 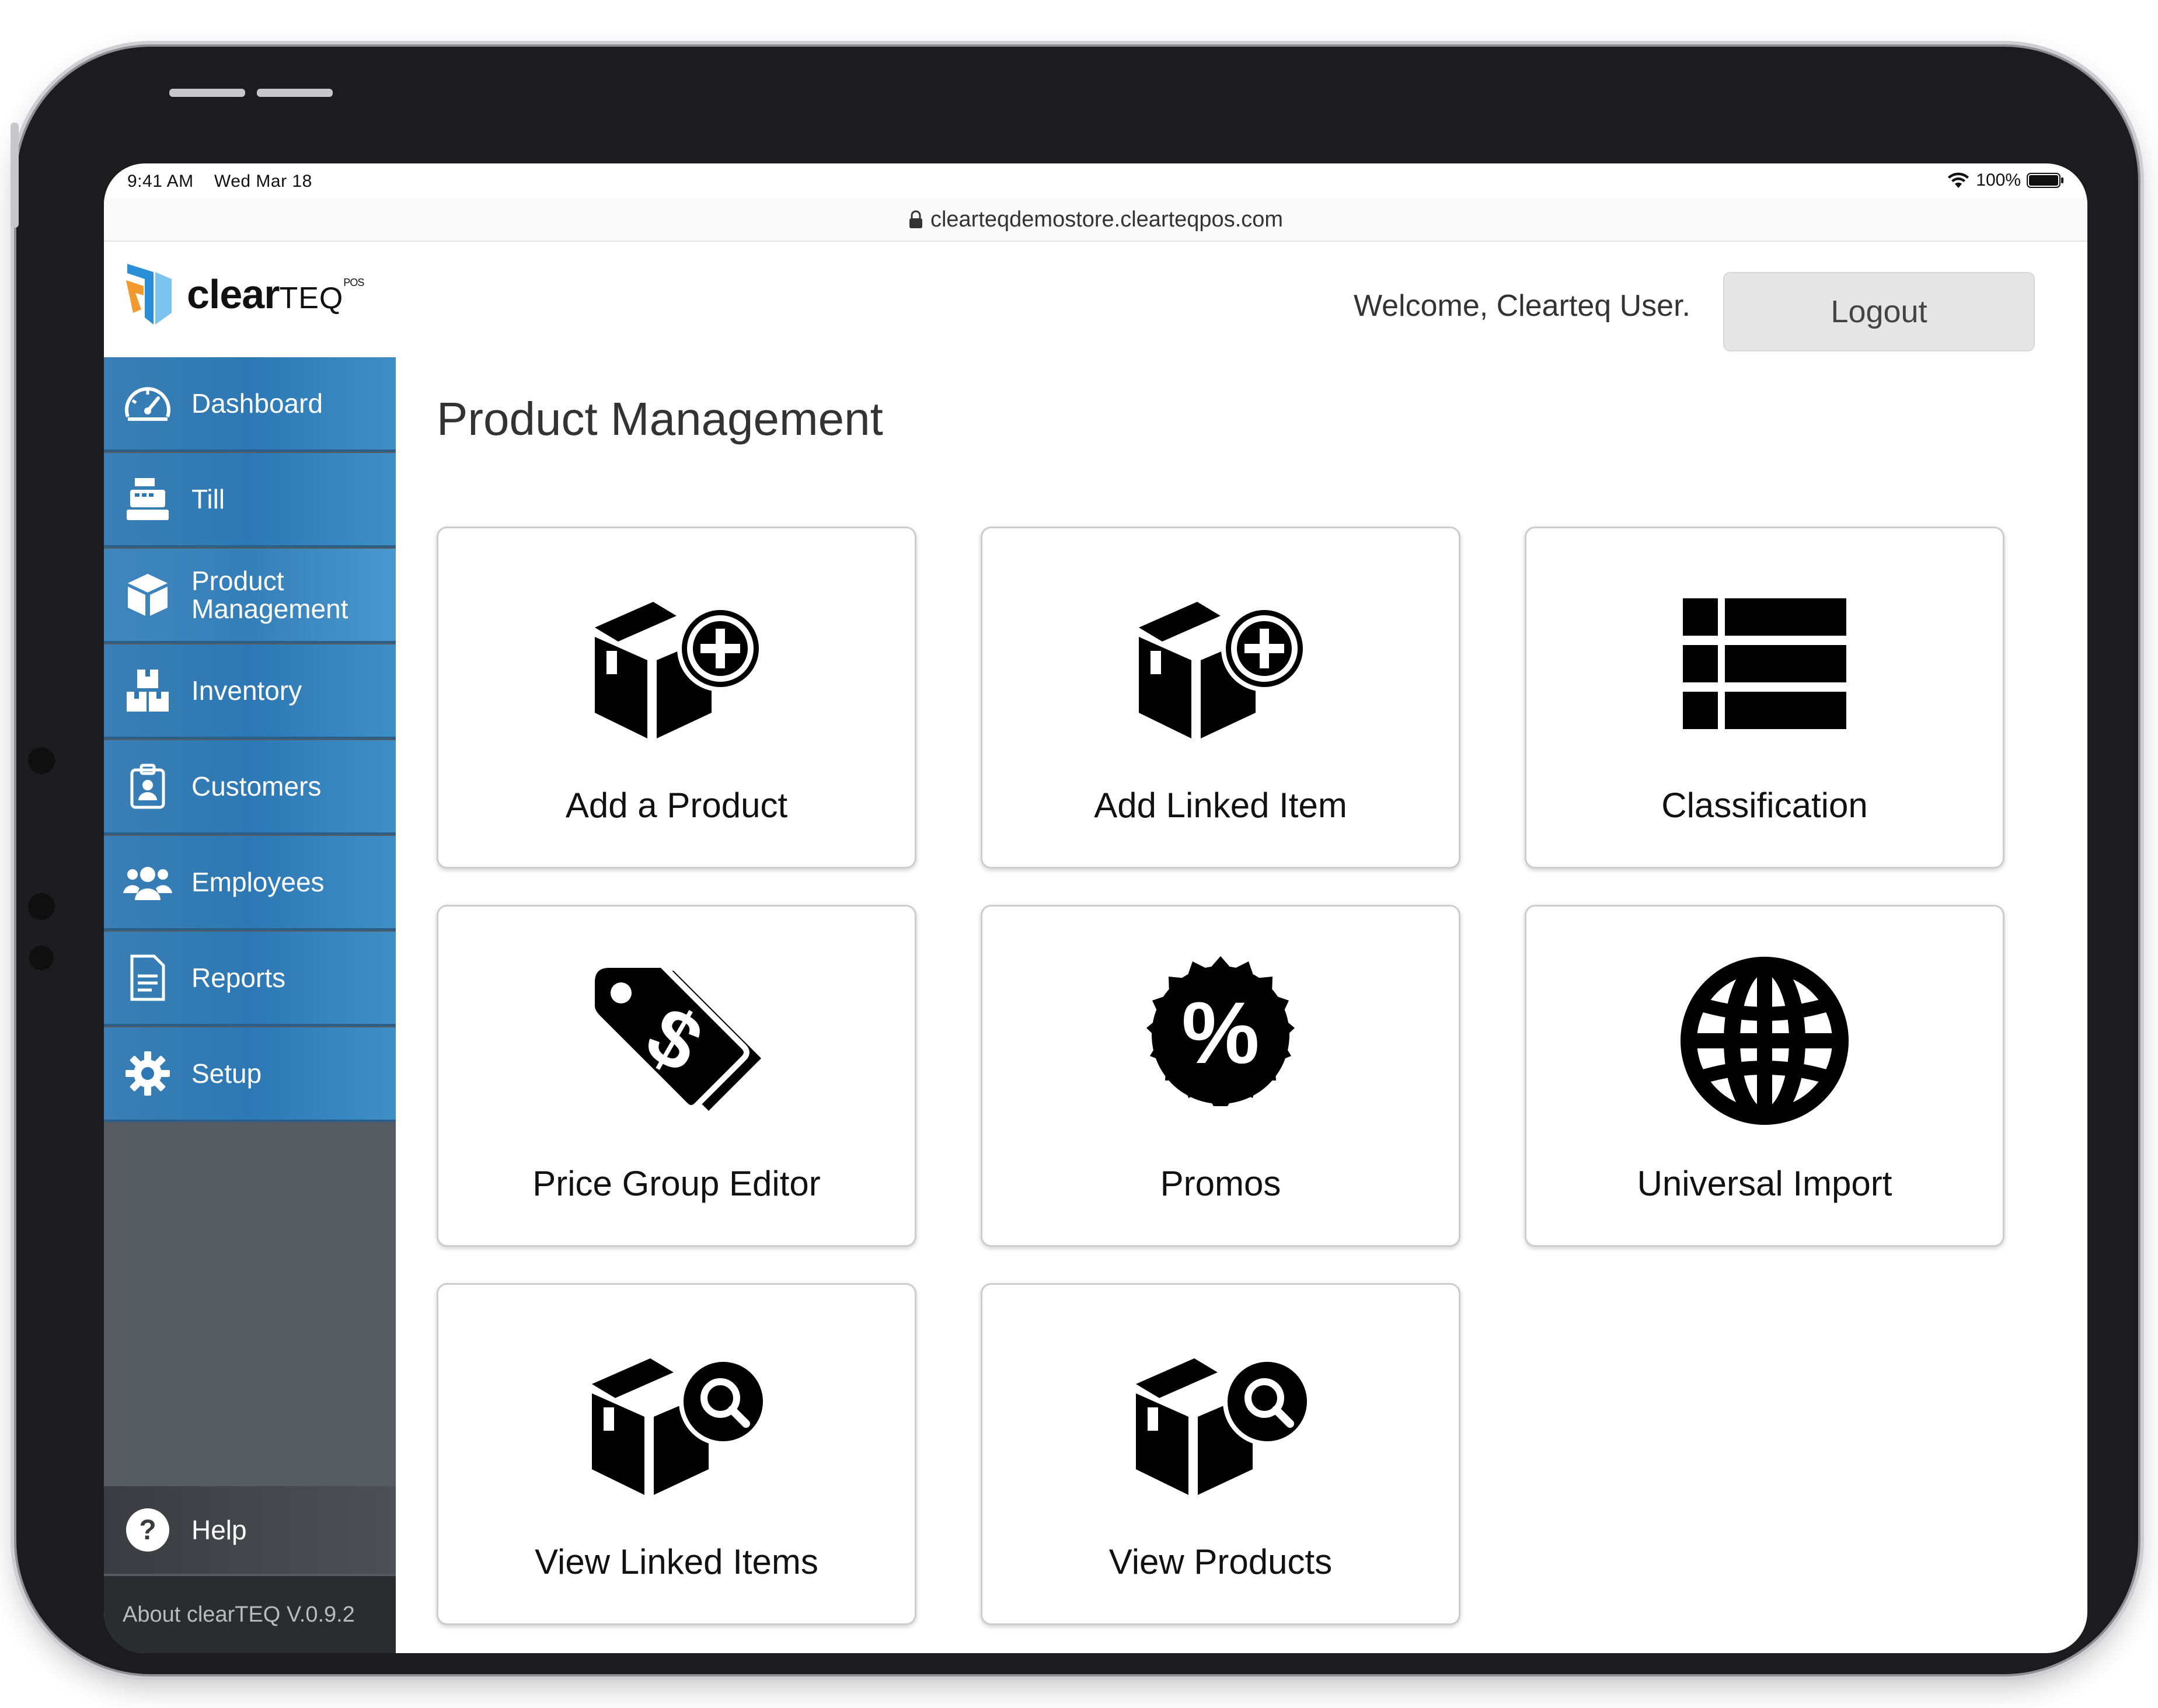 I want to click on logo-superscript: POS, so click(x=353, y=283).